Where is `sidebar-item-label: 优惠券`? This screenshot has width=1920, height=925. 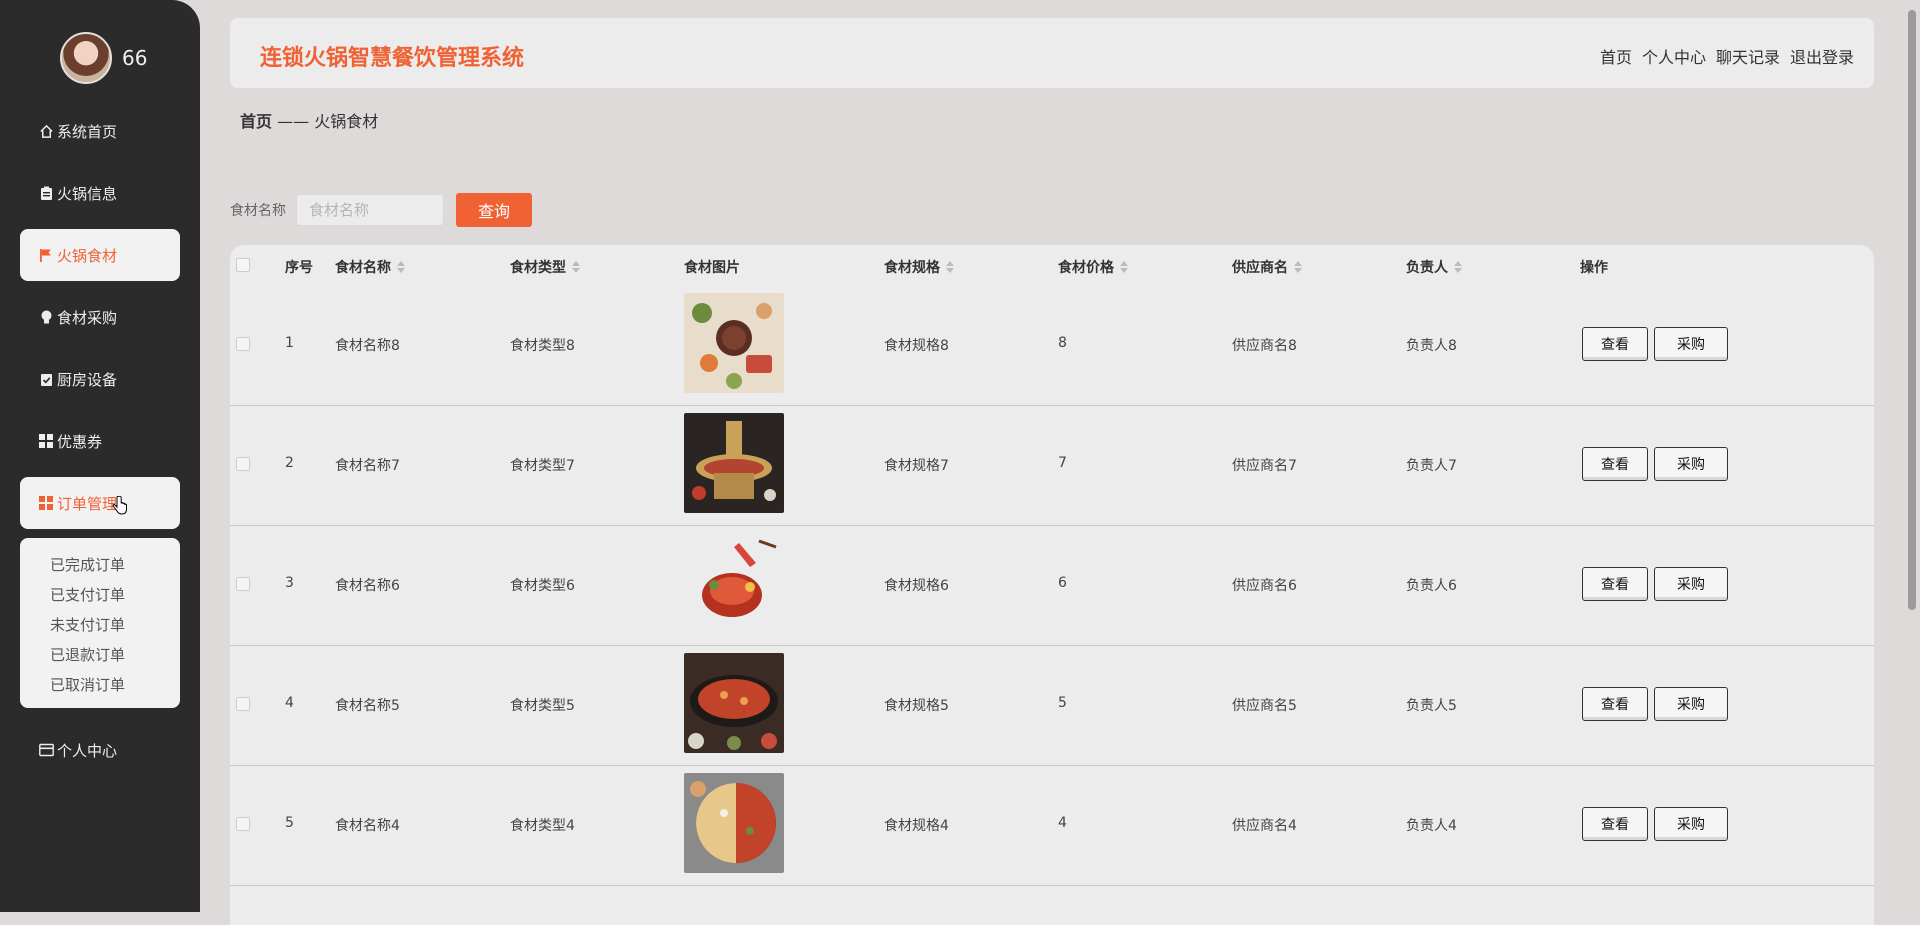
sidebar-item-label: 优惠券 is located at coordinates (80, 441).